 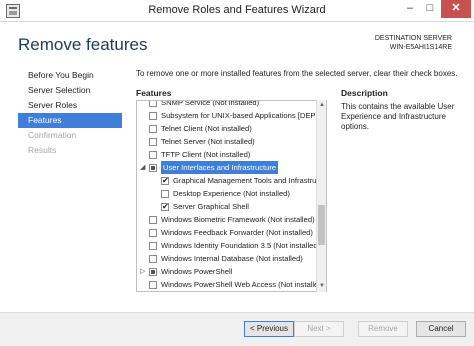 What do you see at coordinates (322, 105) in the screenshot?
I see `scroll-up-icon: ▲` at bounding box center [322, 105].